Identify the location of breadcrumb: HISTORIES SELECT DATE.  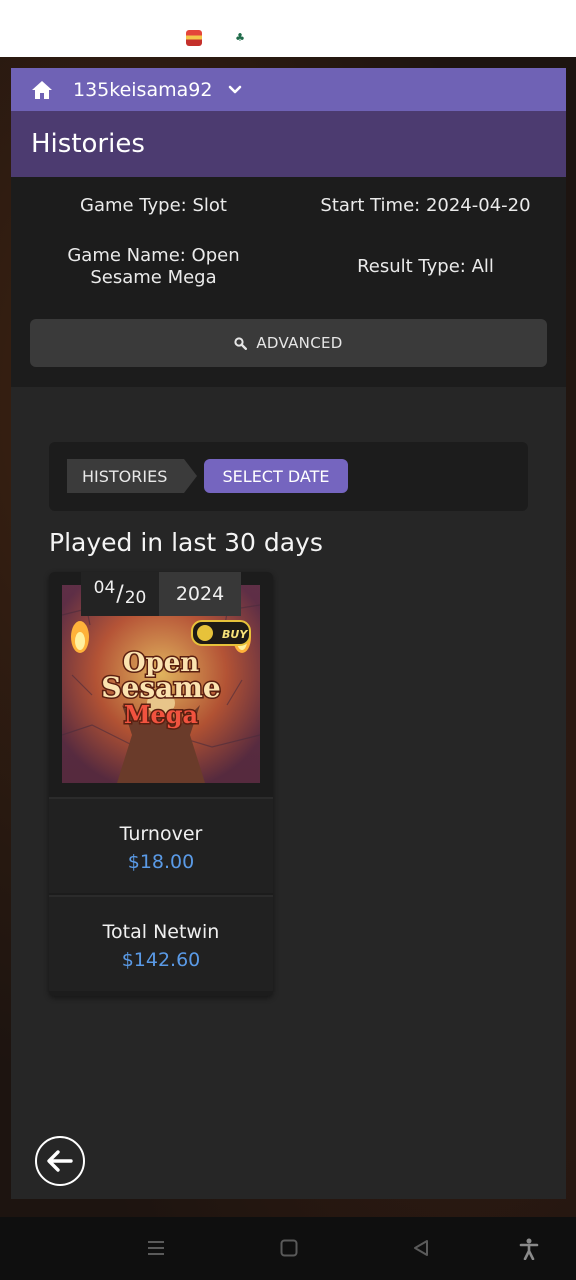
(288, 476).